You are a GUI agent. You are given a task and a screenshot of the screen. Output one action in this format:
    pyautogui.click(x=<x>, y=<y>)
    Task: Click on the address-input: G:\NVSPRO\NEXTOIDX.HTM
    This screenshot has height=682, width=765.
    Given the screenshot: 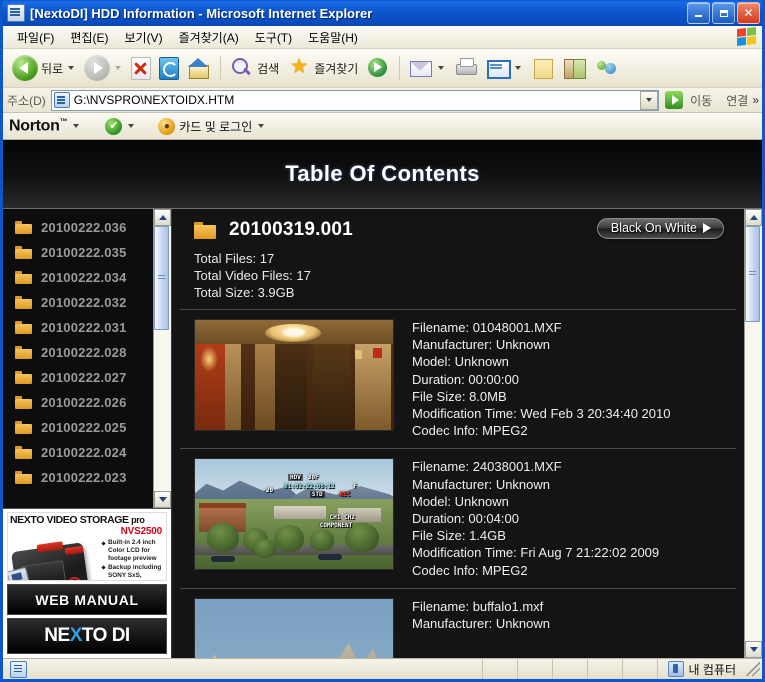 What is the action you would take?
    pyautogui.click(x=355, y=100)
    